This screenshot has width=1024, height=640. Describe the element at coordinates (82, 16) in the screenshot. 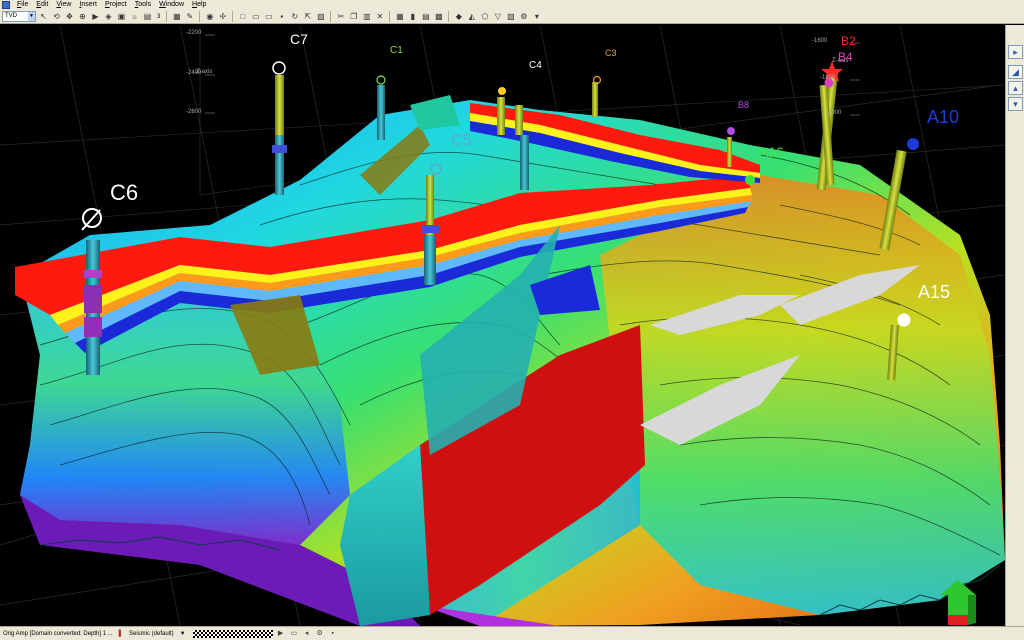

I see `zoom-icon: ⊕` at that location.